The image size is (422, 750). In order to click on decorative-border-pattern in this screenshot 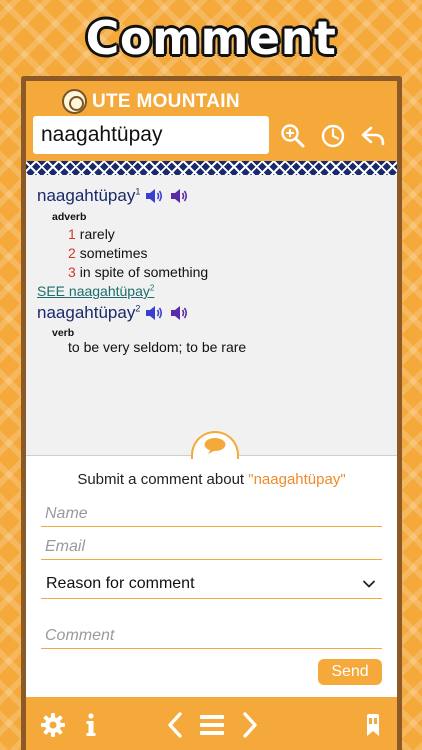, I will do `click(211, 168)`.